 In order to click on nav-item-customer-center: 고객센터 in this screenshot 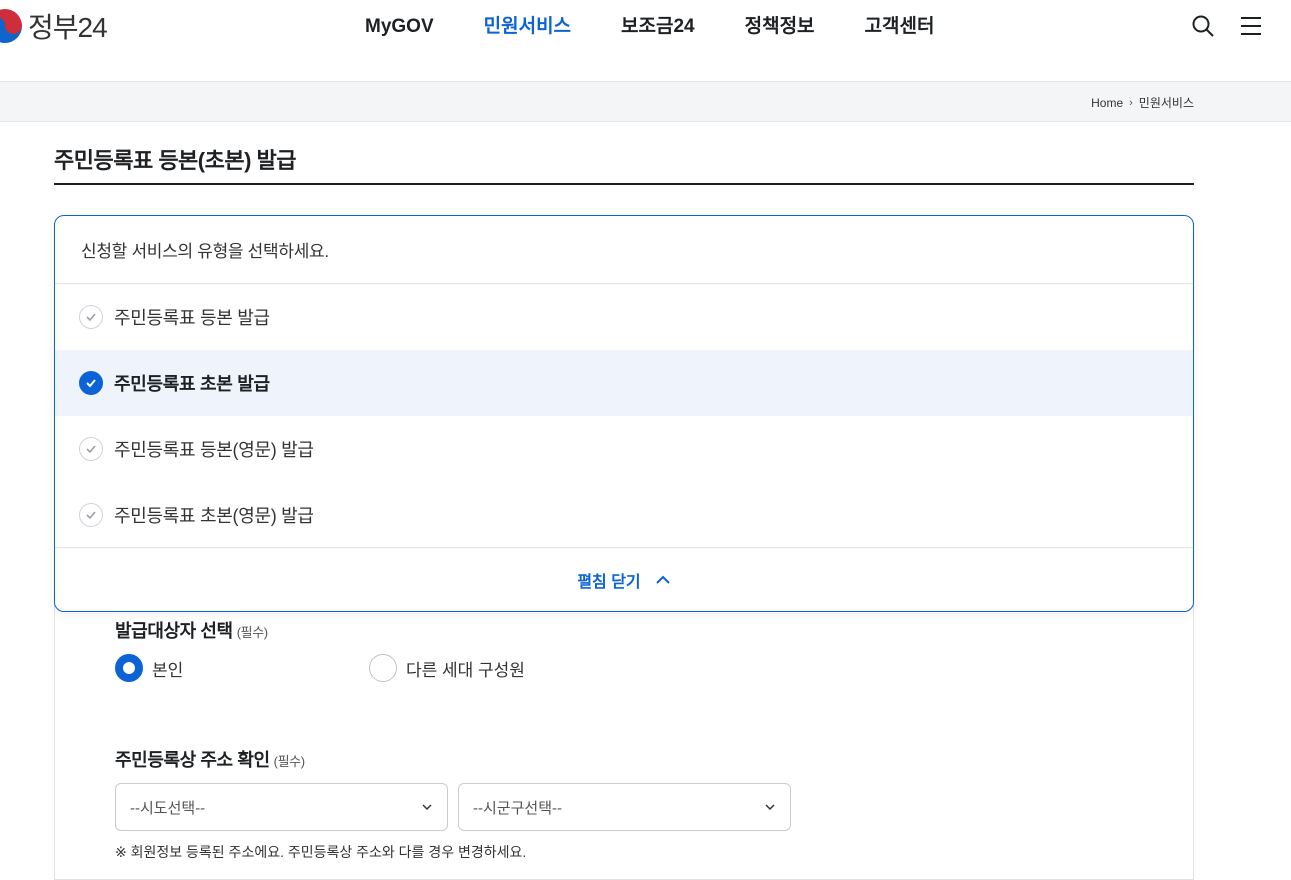, I will do `click(900, 27)`.